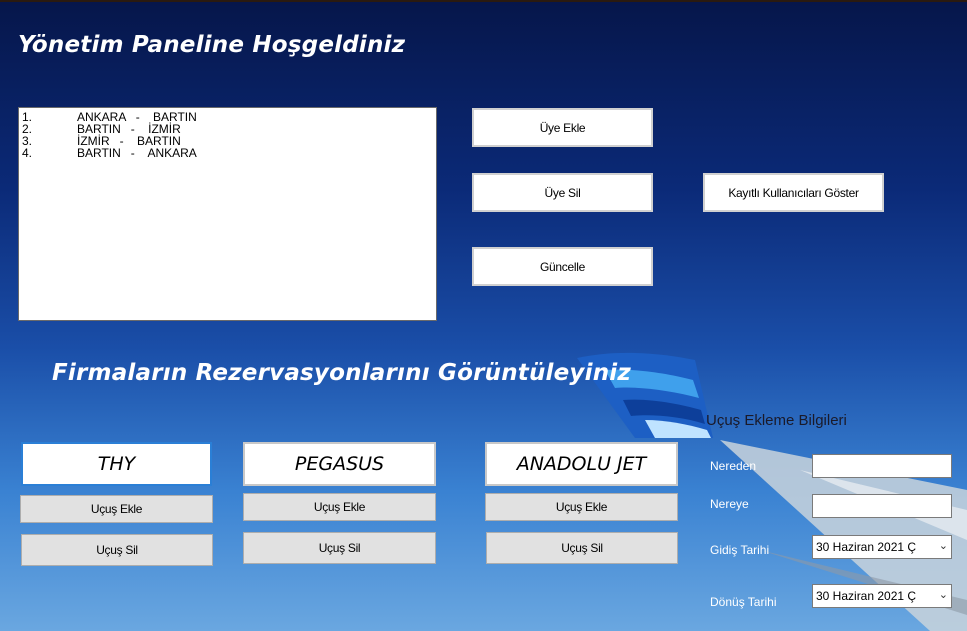 This screenshot has width=967, height=631. What do you see at coordinates (562, 266) in the screenshot?
I see `update-button: Güncelle` at bounding box center [562, 266].